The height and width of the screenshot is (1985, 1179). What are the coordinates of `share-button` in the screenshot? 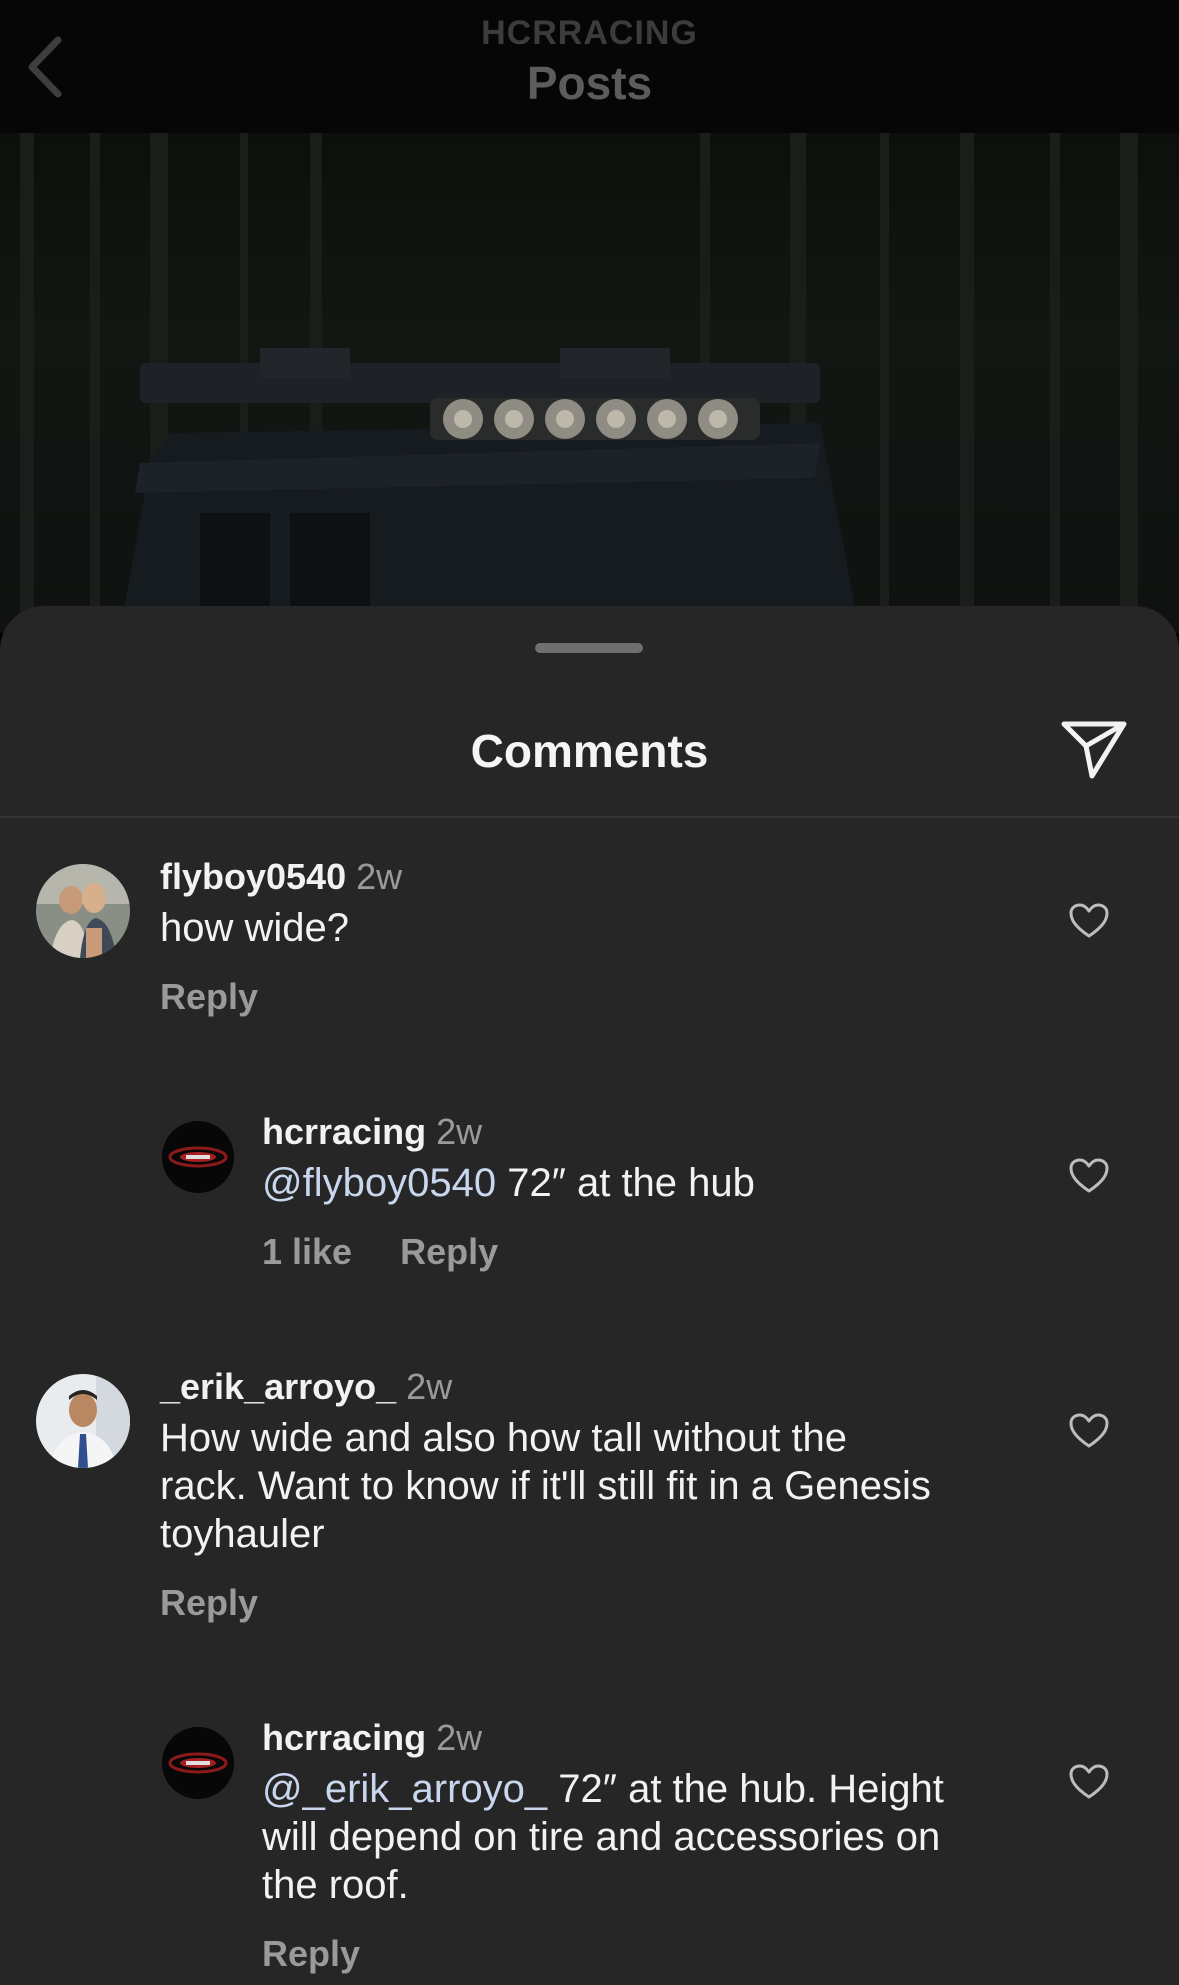 It's located at (1094, 749).